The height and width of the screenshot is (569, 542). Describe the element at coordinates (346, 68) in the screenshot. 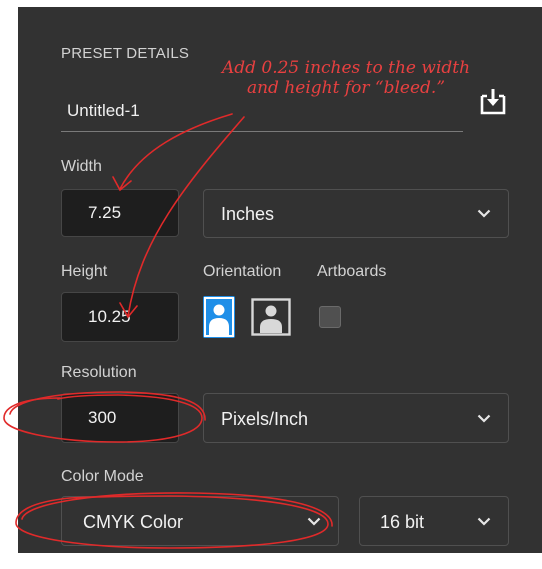

I see `annotation-line-1: Add 0.25 inches to the width` at that location.